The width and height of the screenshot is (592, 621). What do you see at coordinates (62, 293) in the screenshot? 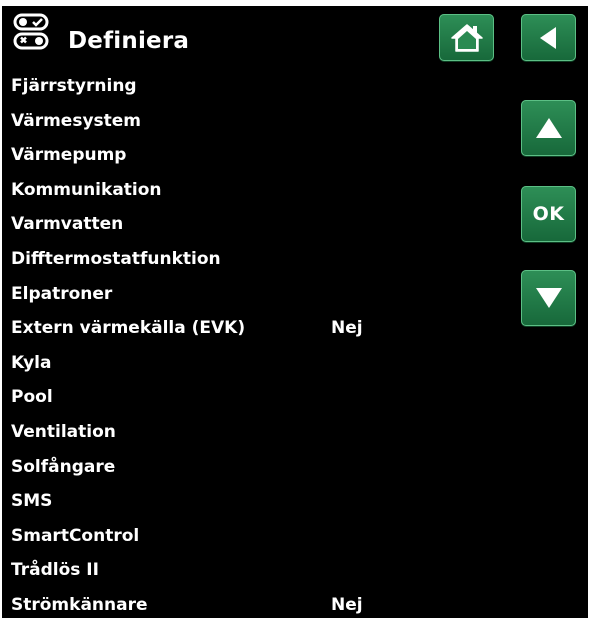
I see `menu-item-label: Elpatroner` at bounding box center [62, 293].